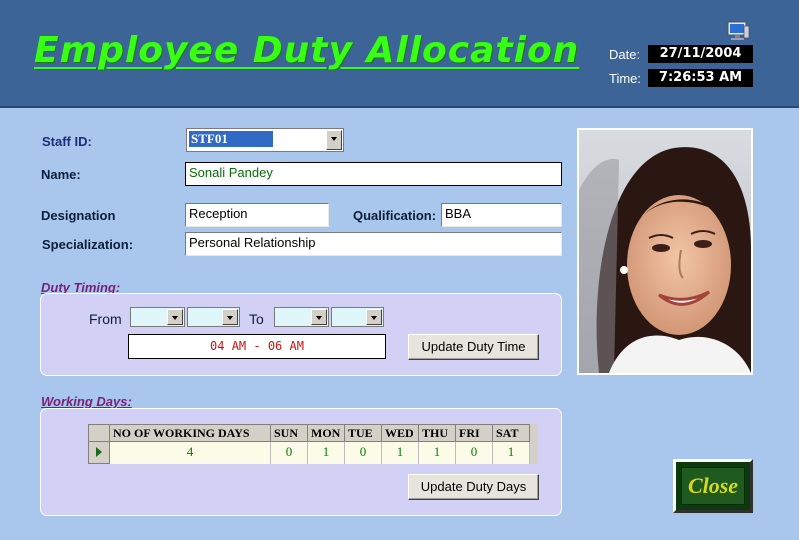 This screenshot has height=540, width=799. What do you see at coordinates (307, 50) in the screenshot?
I see `app-title: Employee Duty Allocation` at bounding box center [307, 50].